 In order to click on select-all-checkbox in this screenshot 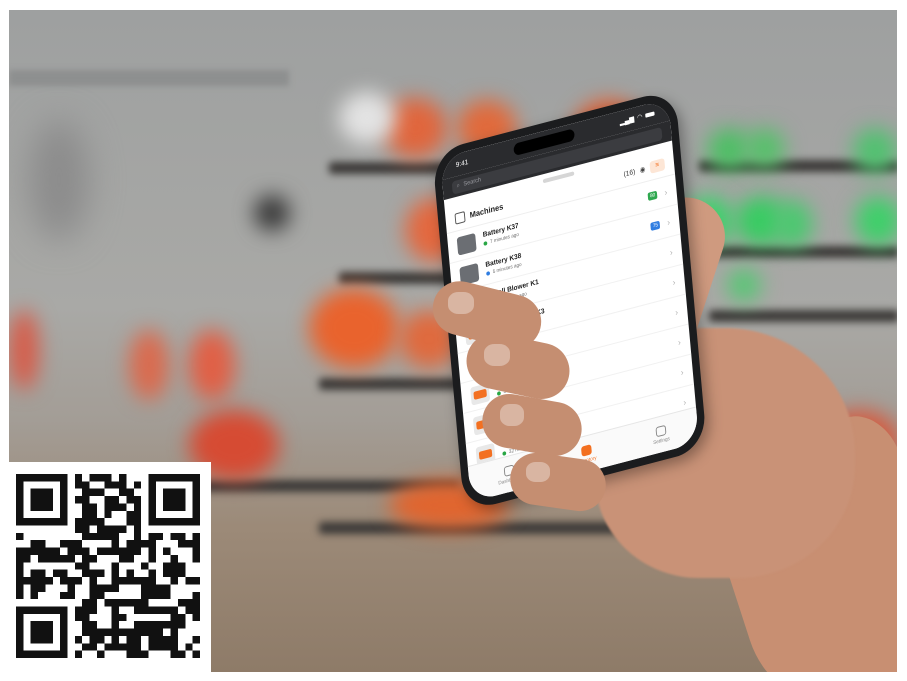, I will do `click(460, 217)`.